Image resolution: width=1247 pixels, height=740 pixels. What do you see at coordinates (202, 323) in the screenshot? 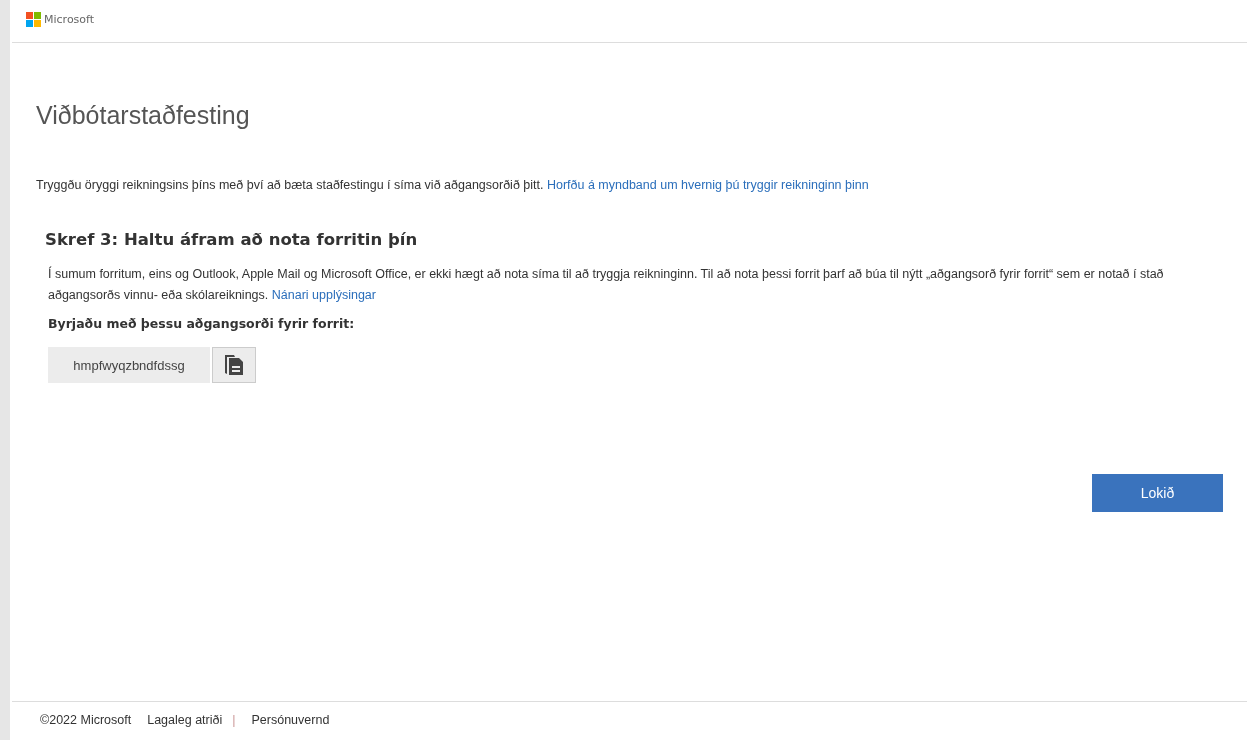
I see `password-label: Byrjaðu með þessu aðgangsorði fyrir forrit:` at bounding box center [202, 323].